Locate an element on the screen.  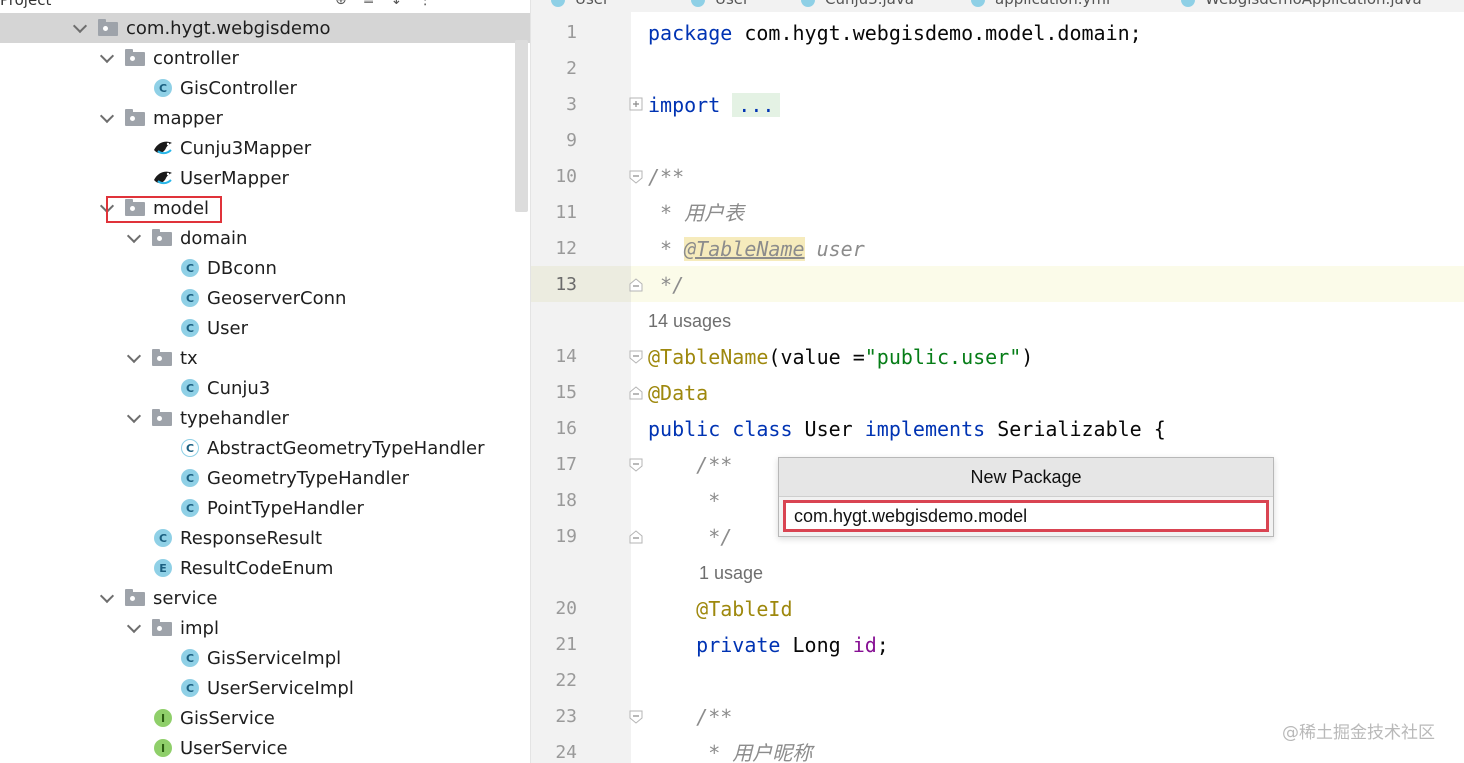
code-line-19: */ is located at coordinates (690, 537).